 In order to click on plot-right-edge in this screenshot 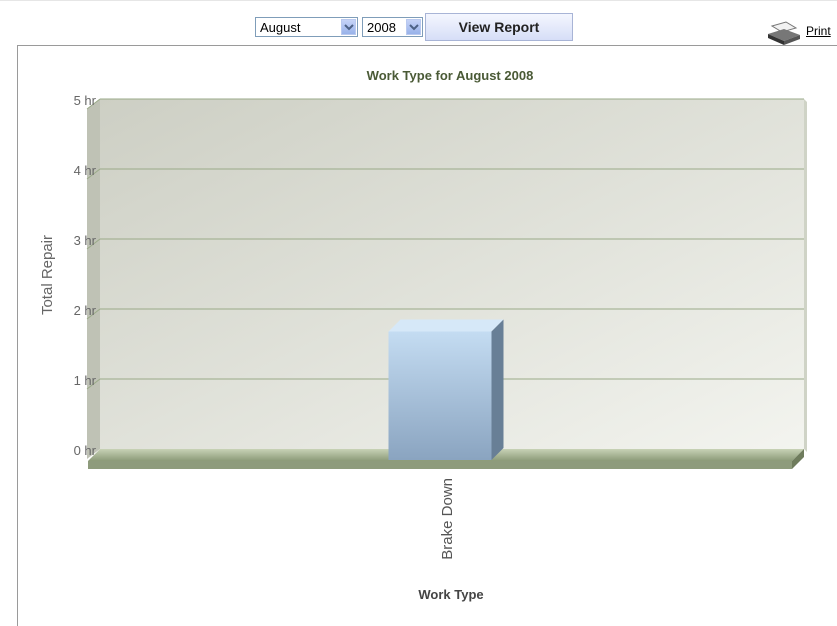, I will do `click(805, 275)`.